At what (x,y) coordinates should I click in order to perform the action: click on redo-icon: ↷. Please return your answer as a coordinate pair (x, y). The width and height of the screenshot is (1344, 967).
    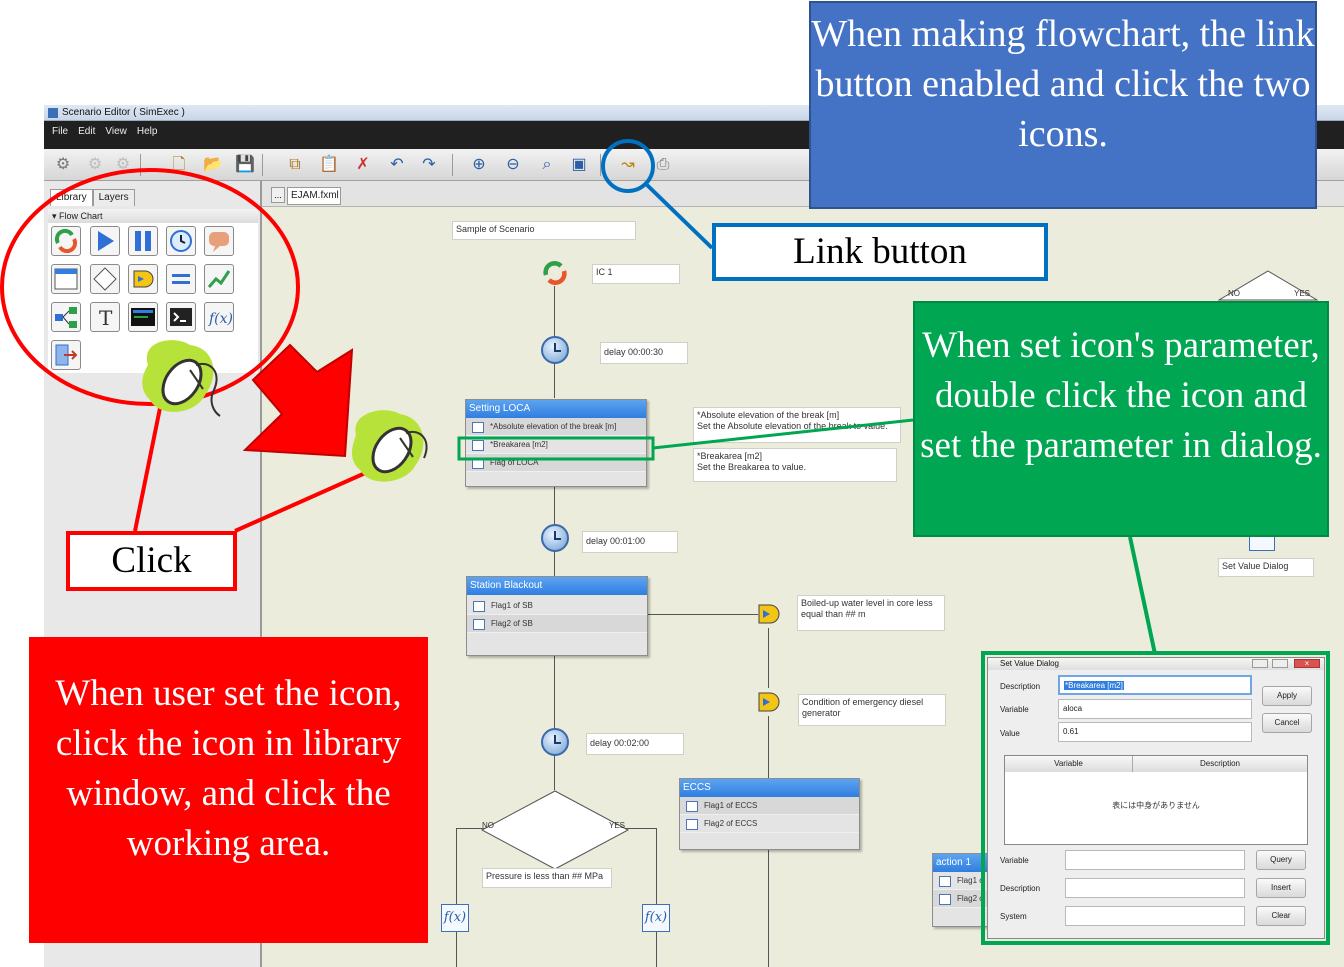
    Looking at the image, I should click on (429, 165).